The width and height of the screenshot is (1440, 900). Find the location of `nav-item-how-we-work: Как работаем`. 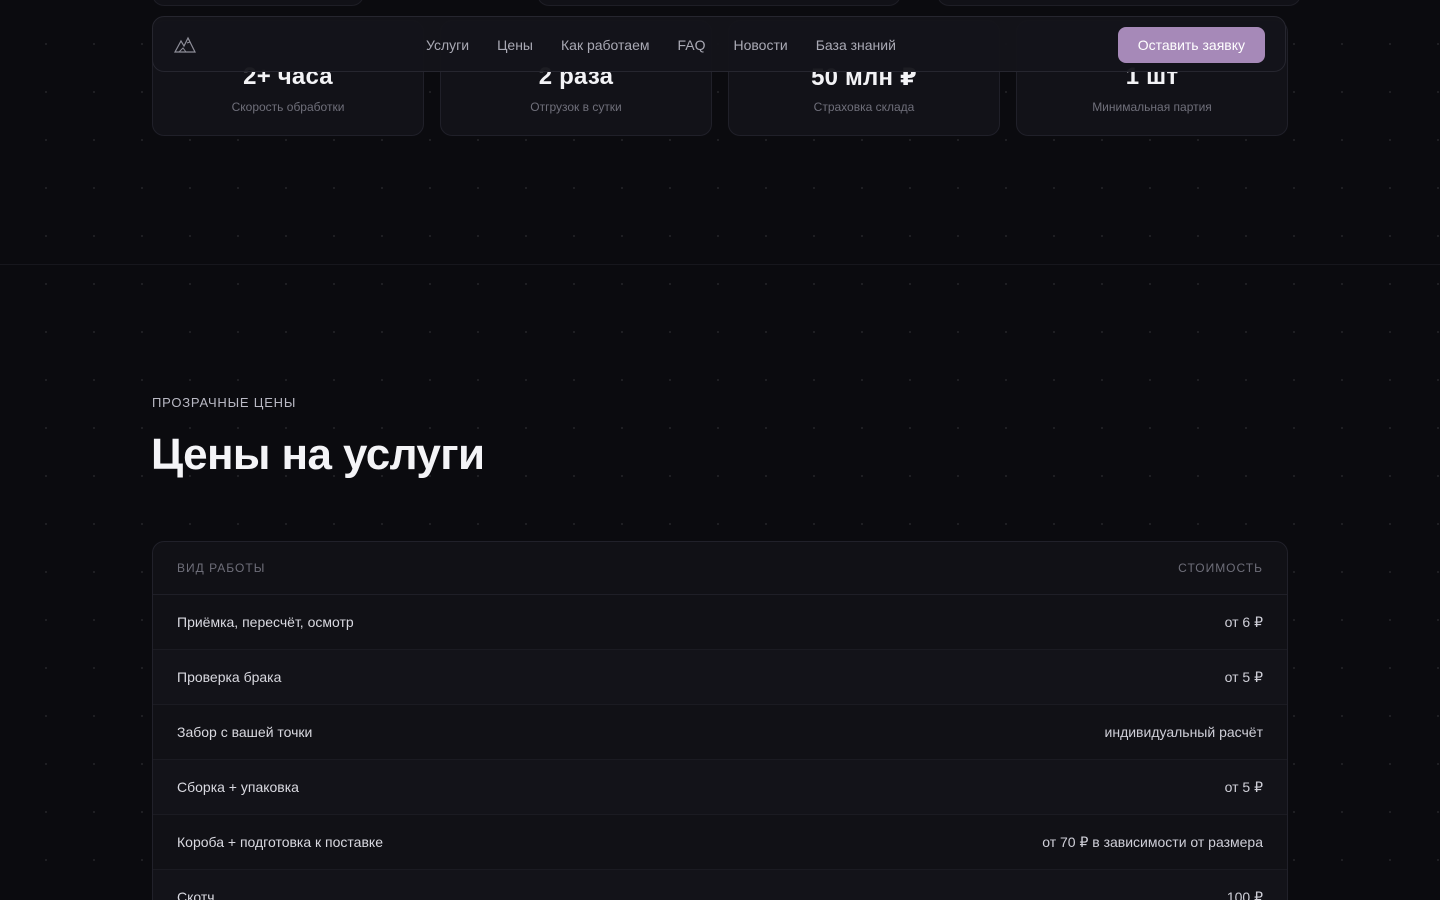

nav-item-how-we-work: Как работаем is located at coordinates (605, 45).